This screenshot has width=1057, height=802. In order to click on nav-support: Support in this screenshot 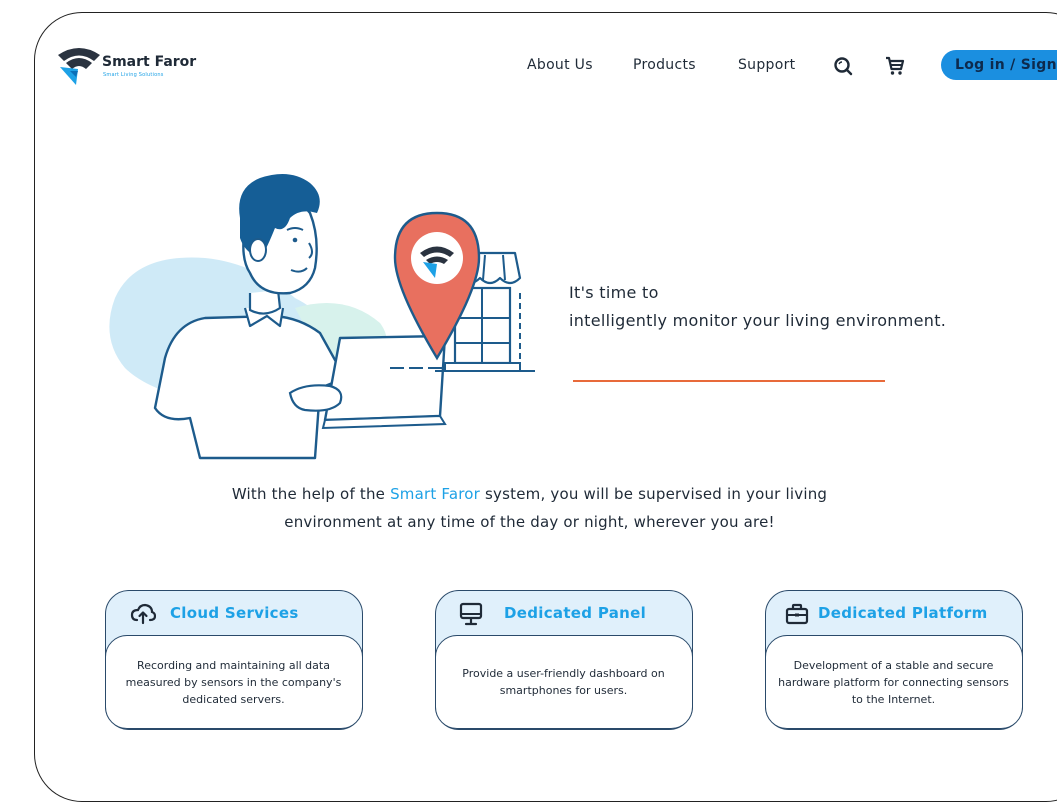, I will do `click(766, 65)`.